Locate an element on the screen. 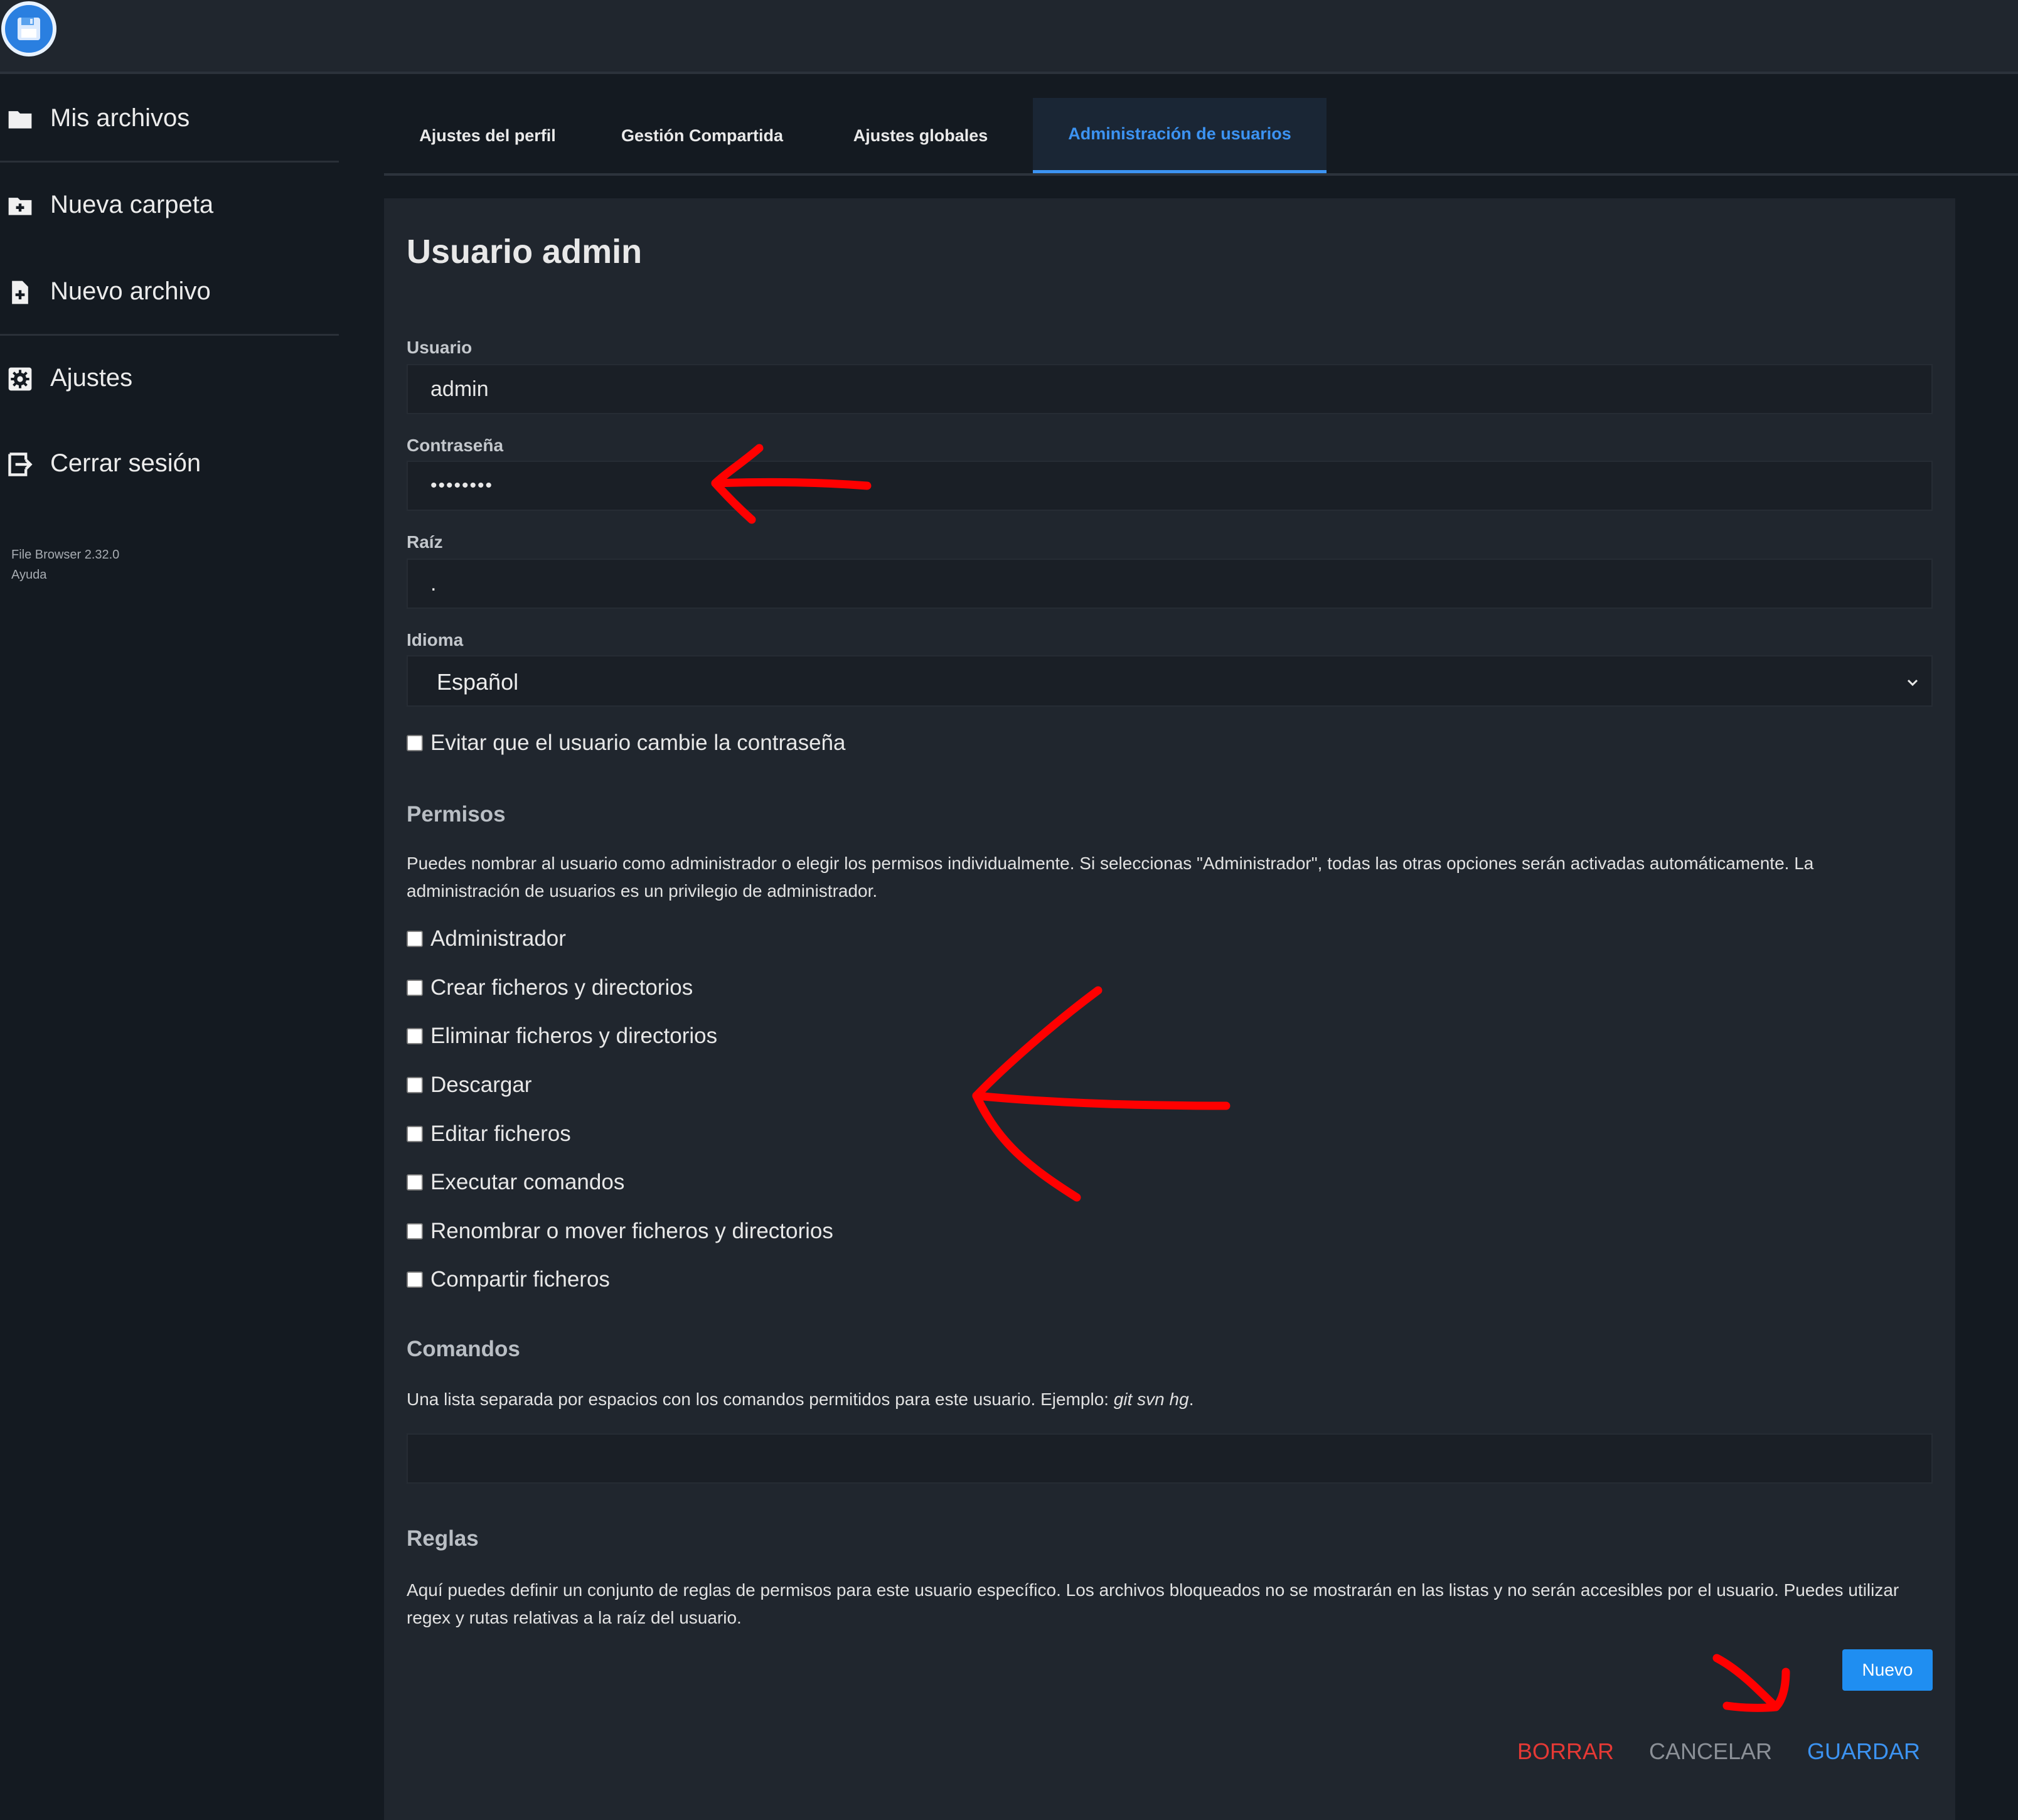  permission-download-checkbox is located at coordinates (415, 1085).